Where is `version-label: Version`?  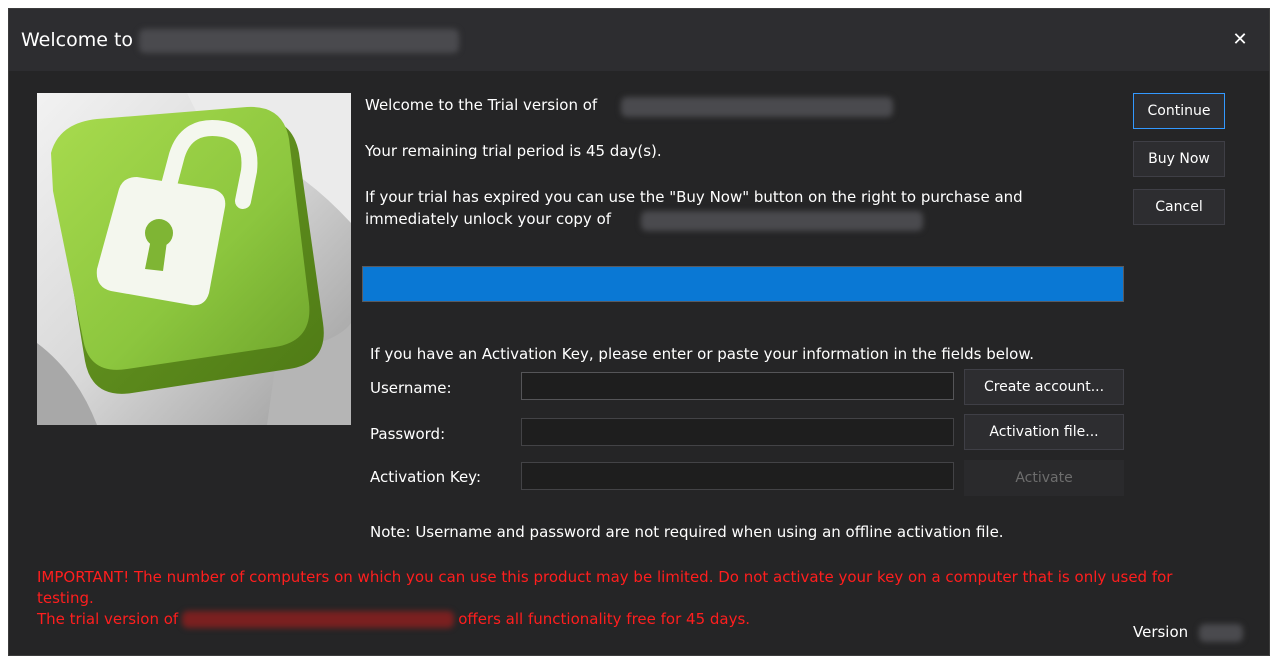
version-label: Version is located at coordinates (1161, 632).